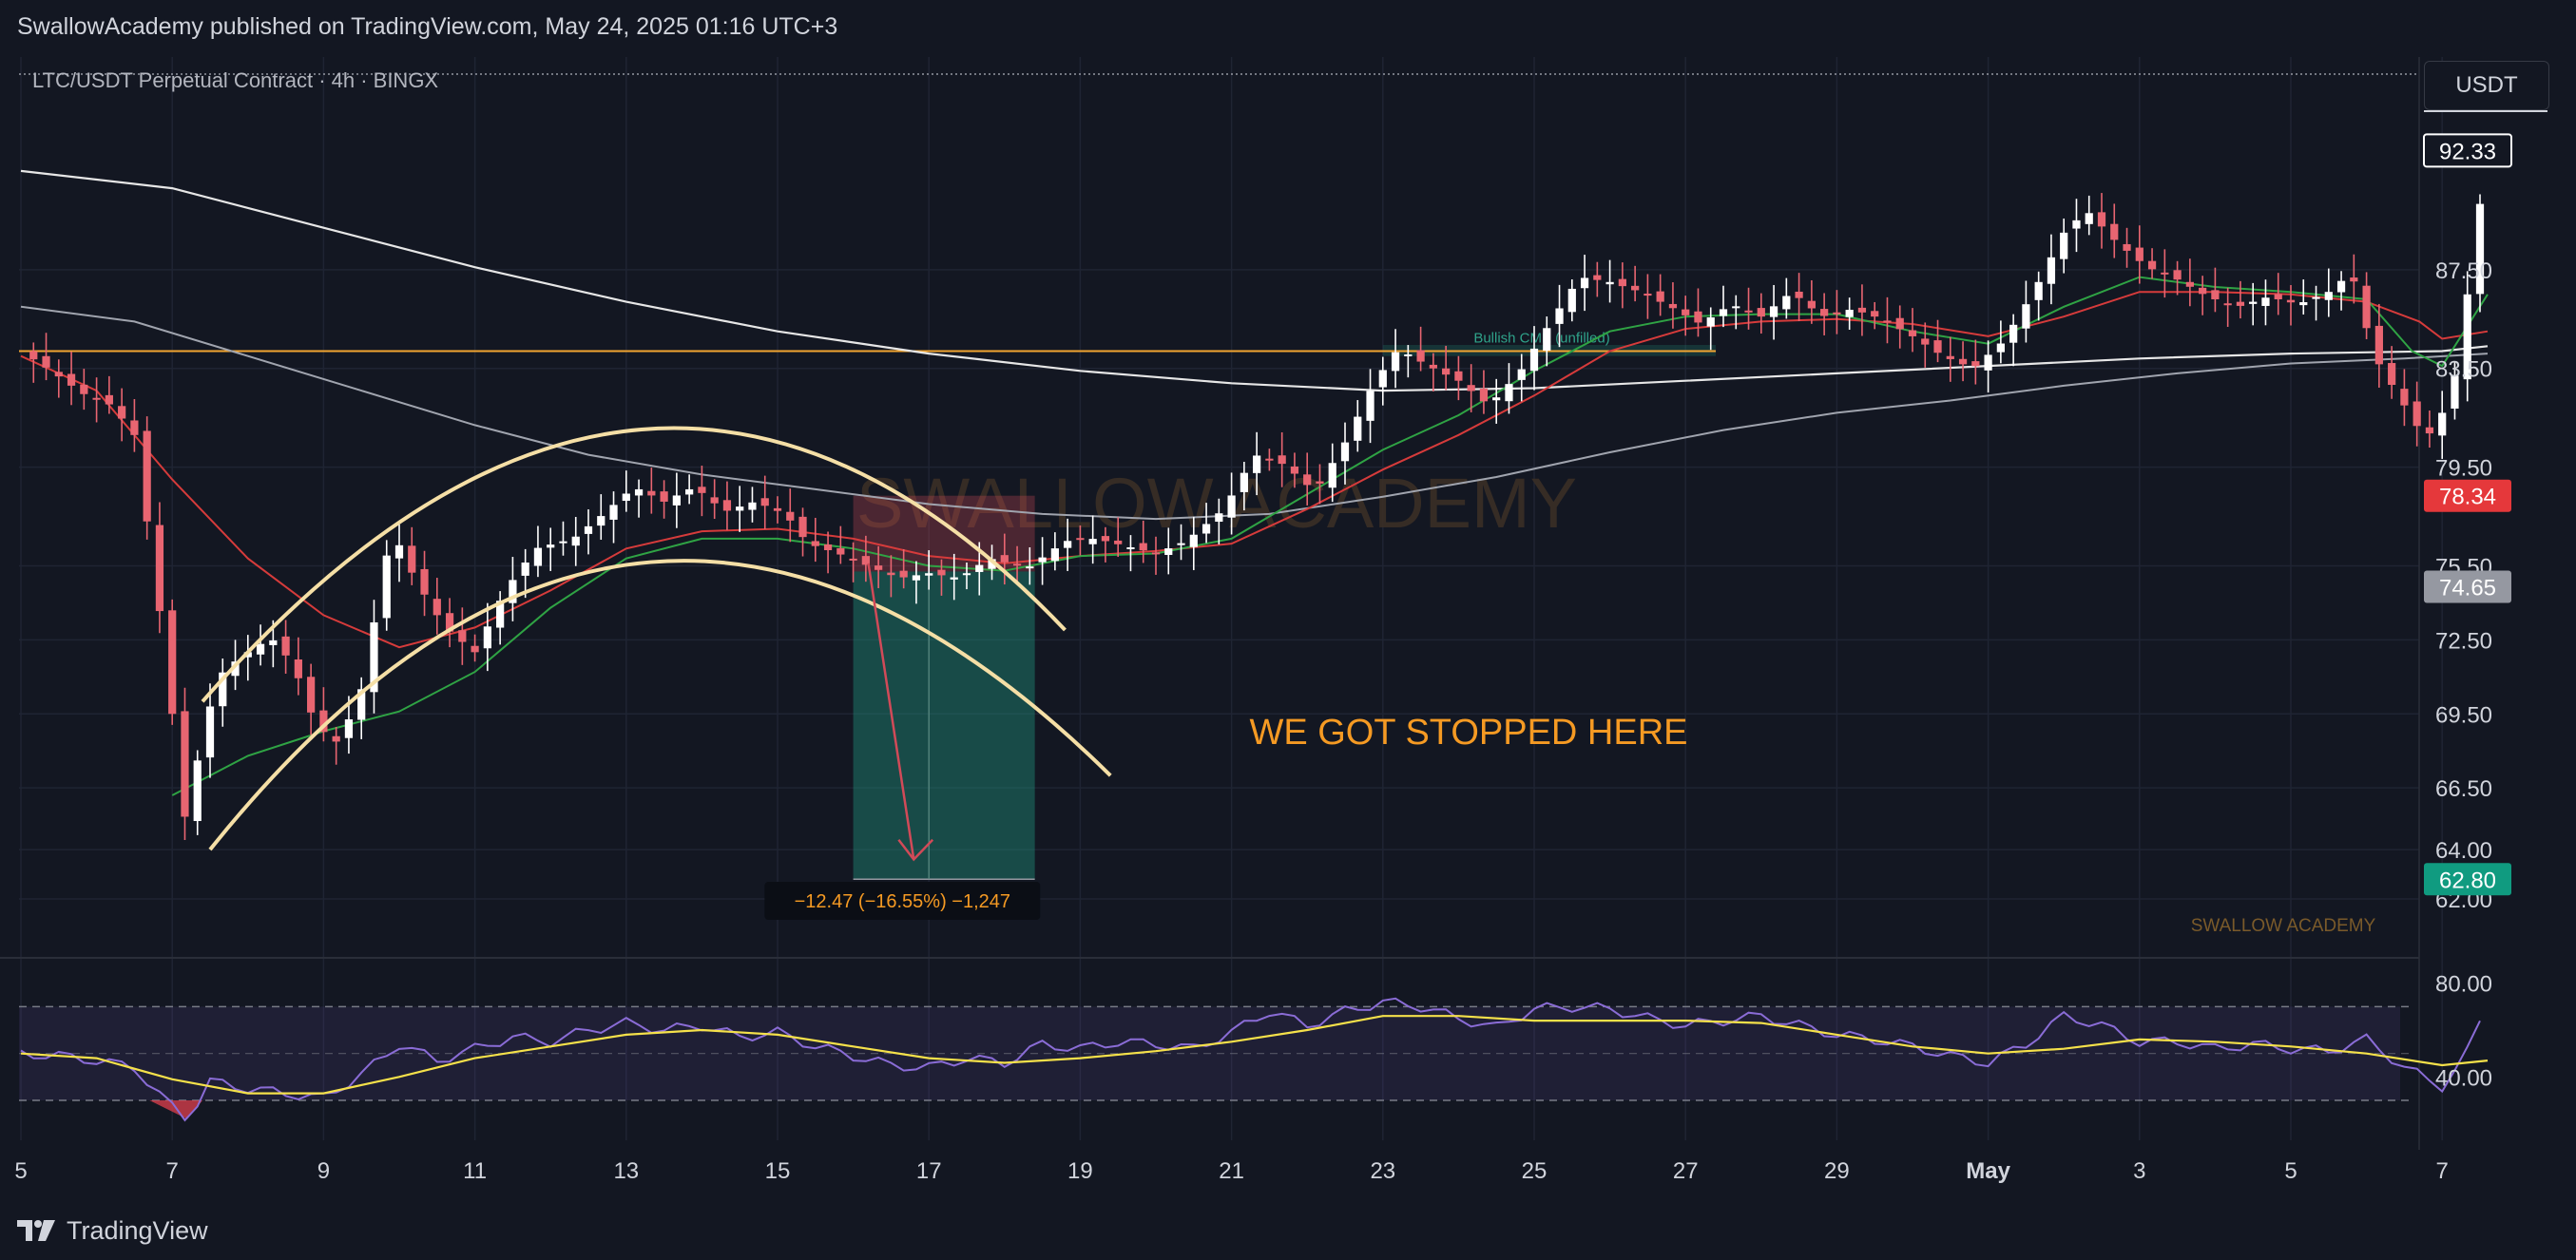  What do you see at coordinates (235, 80) in the screenshot?
I see `symbol-title: LTC/USDT Perpetual Contract · 4h · BINGX` at bounding box center [235, 80].